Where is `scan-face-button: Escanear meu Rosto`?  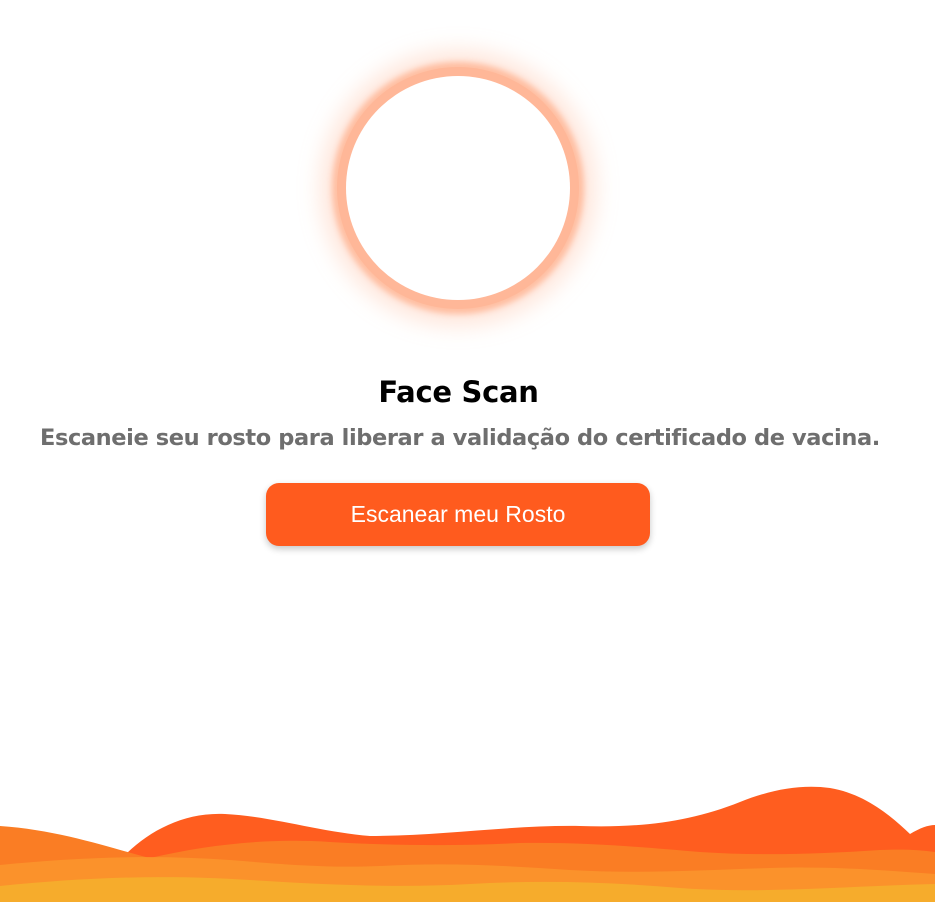 scan-face-button: Escanear meu Rosto is located at coordinates (458, 514).